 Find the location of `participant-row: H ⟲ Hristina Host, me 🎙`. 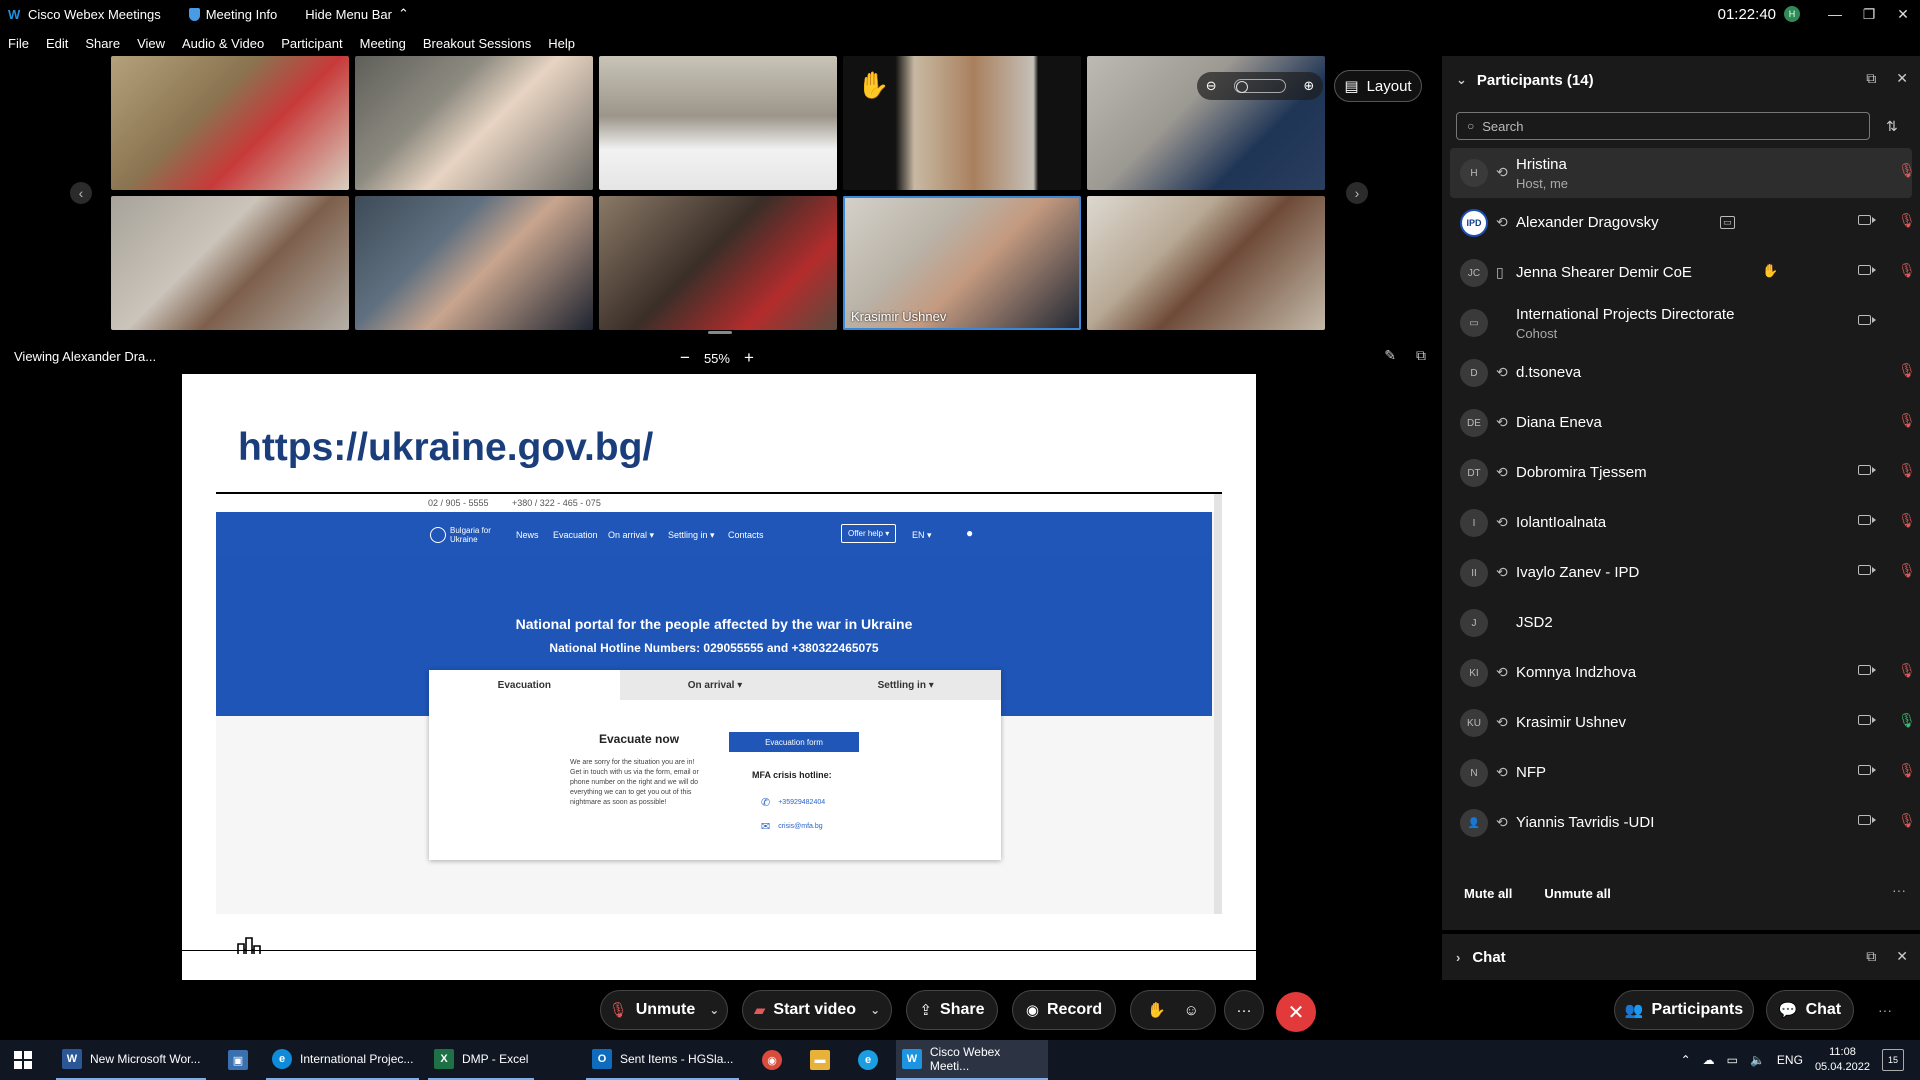

participant-row: H ⟲ Hristina Host, me 🎙 is located at coordinates (1683, 173).